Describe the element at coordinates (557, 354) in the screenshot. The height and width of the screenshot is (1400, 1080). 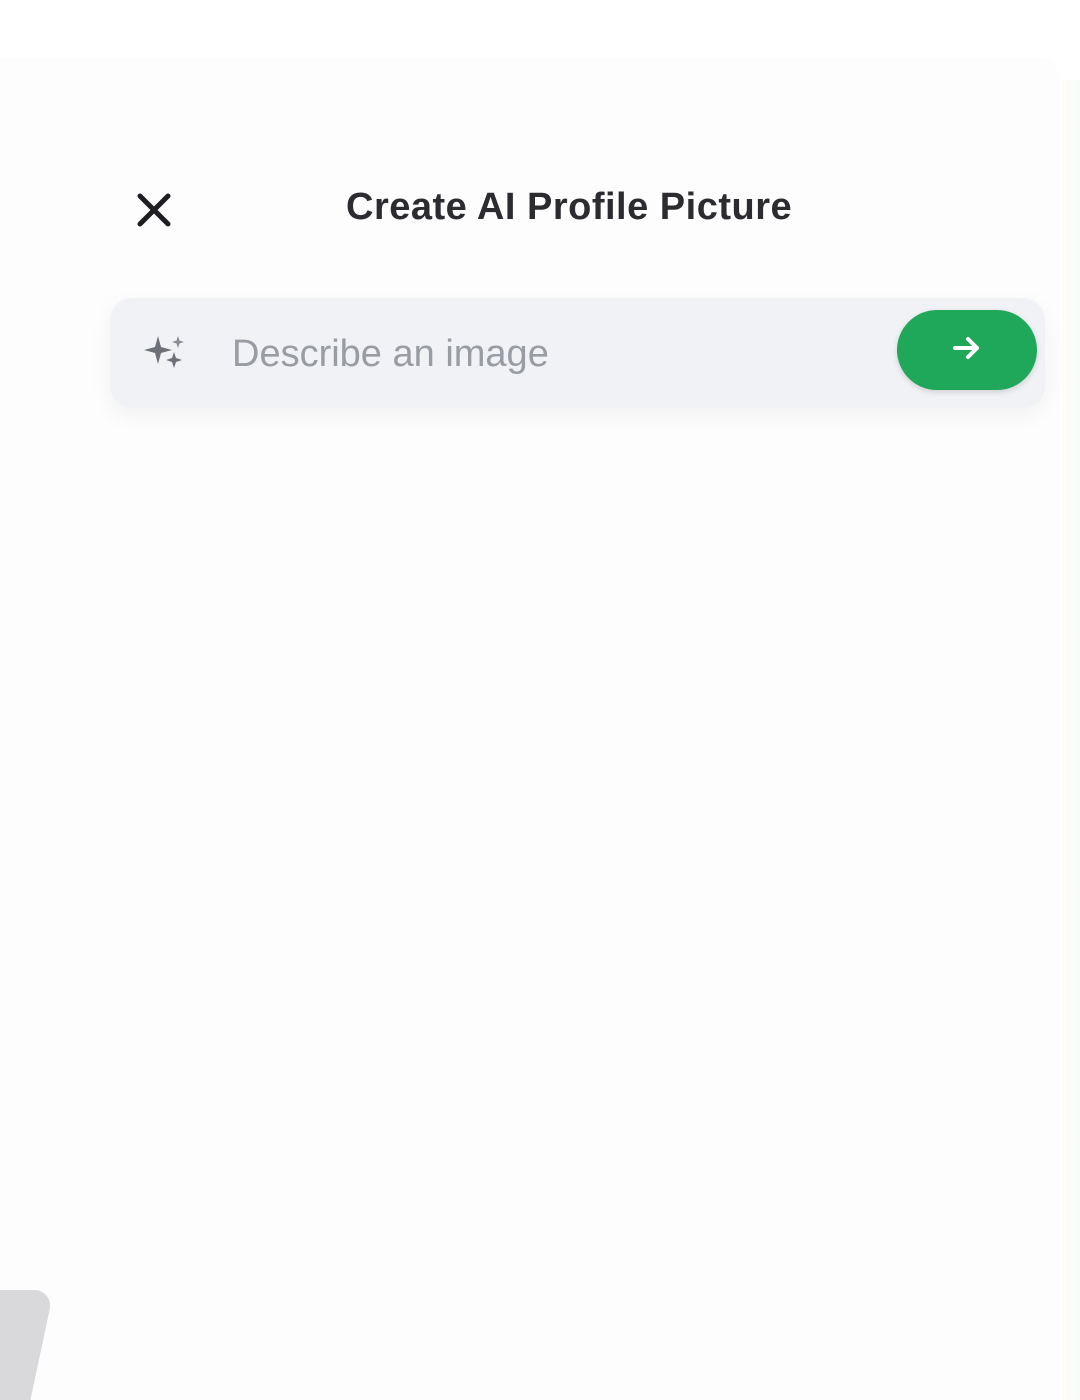
I see `describe-image-input` at that location.